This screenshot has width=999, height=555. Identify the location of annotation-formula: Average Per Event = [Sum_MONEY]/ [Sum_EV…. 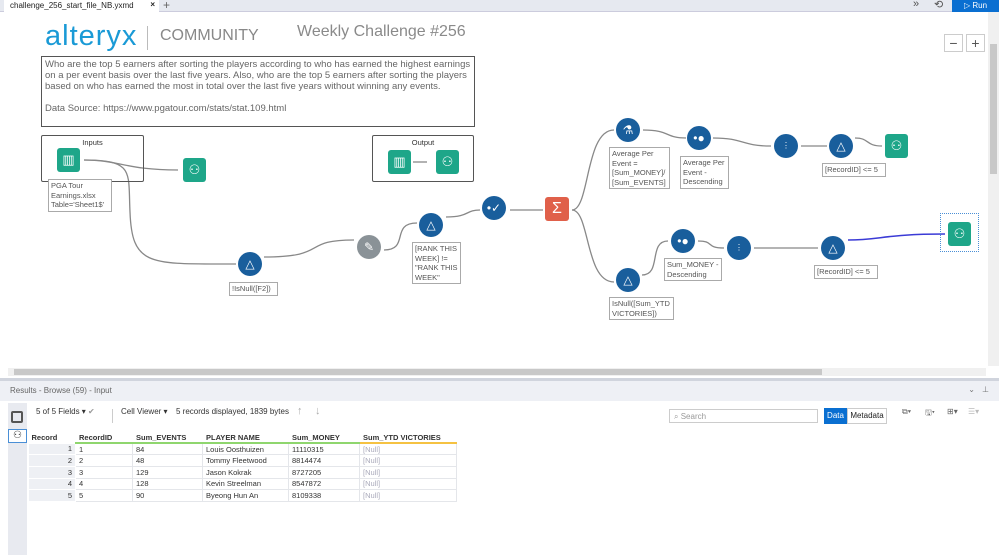
(639, 168).